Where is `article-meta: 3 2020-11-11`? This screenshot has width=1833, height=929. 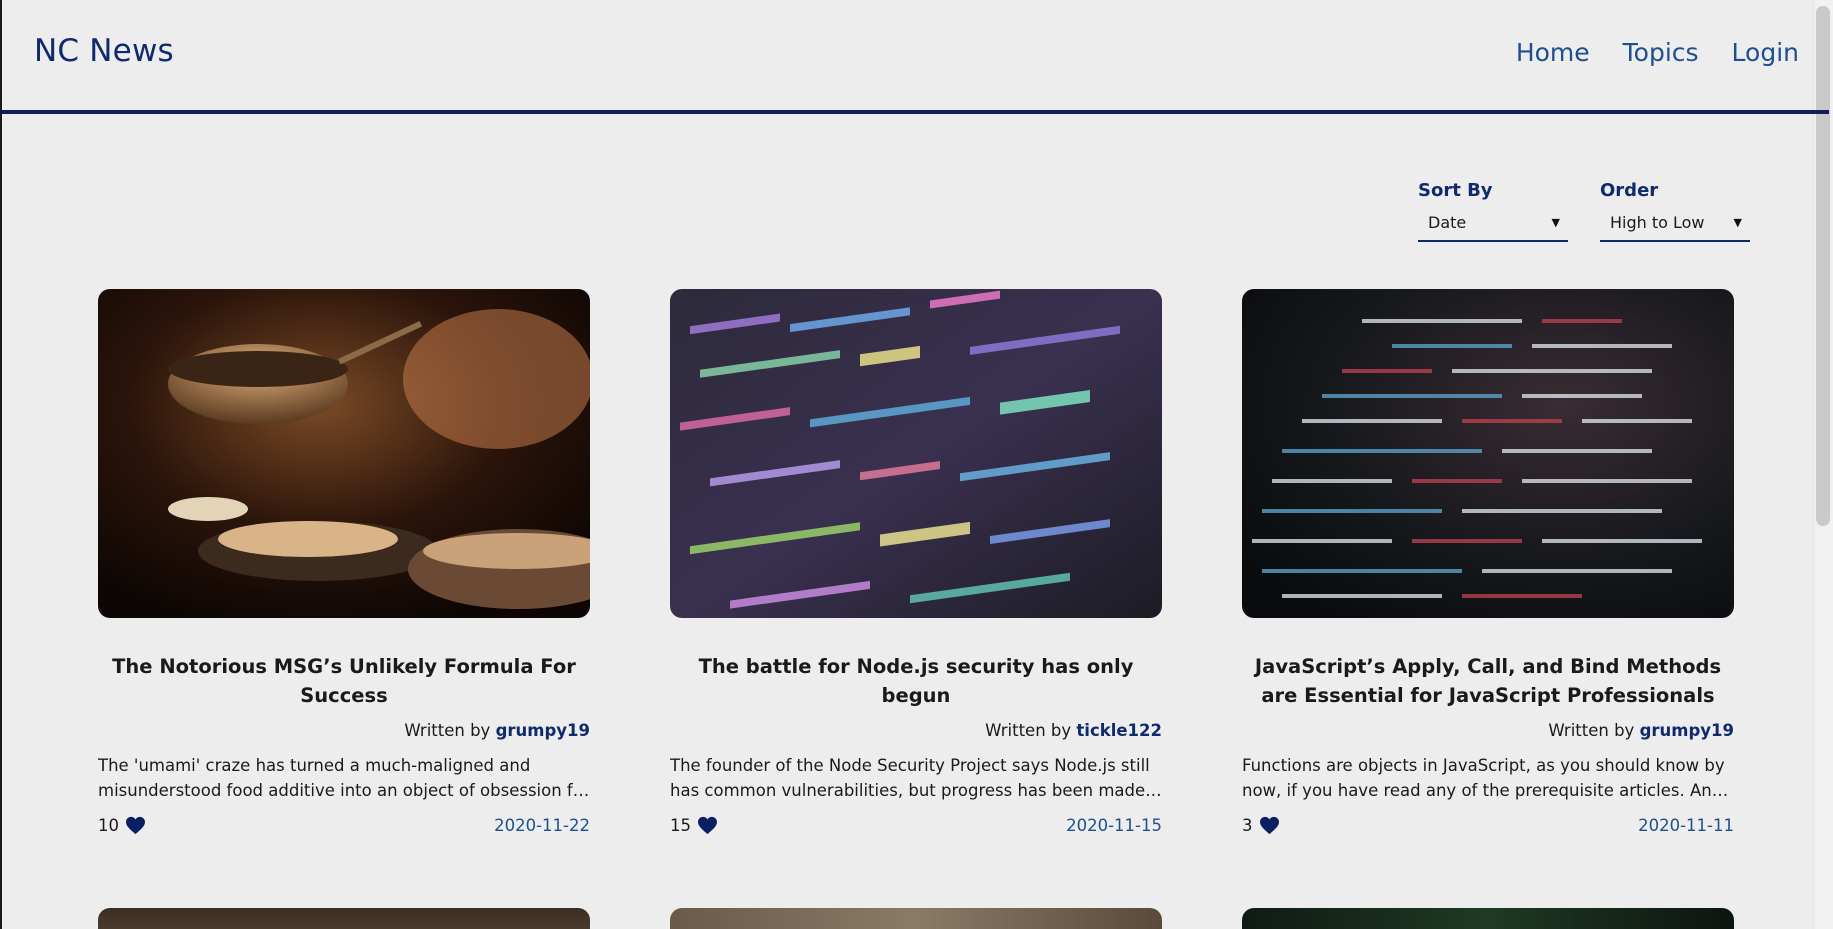
article-meta: 3 2020-11-11 is located at coordinates (1488, 825).